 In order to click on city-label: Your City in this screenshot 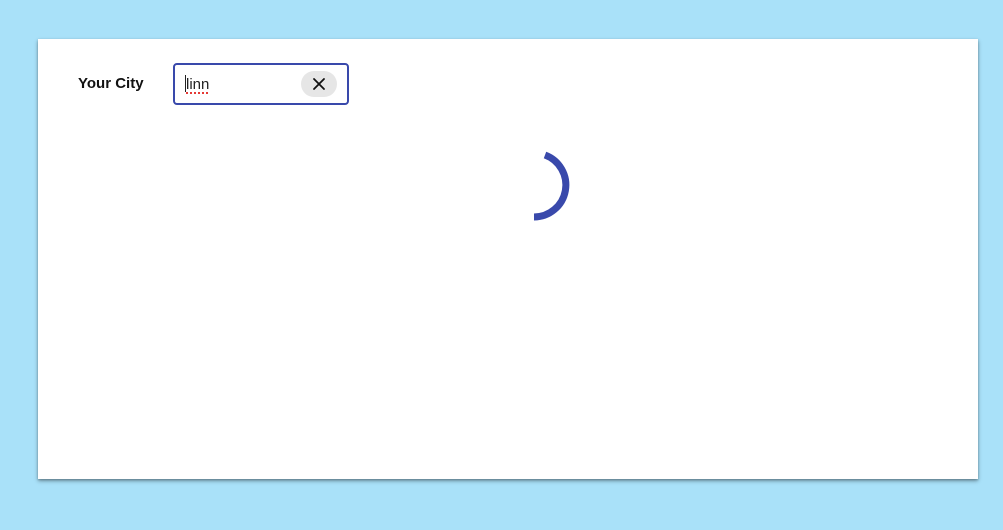, I will do `click(111, 83)`.